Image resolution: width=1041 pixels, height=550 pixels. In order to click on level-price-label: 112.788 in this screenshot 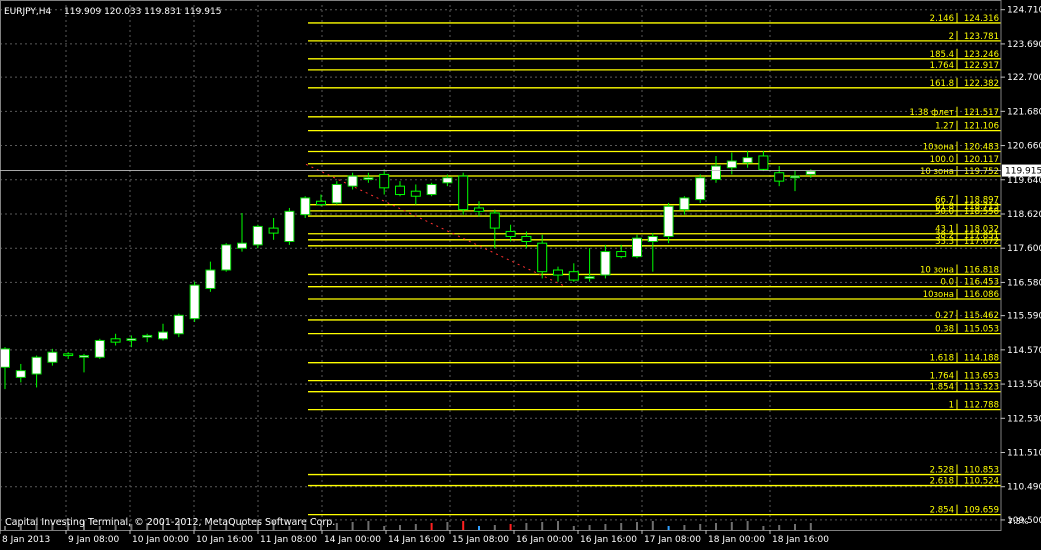, I will do `click(981, 406)`.